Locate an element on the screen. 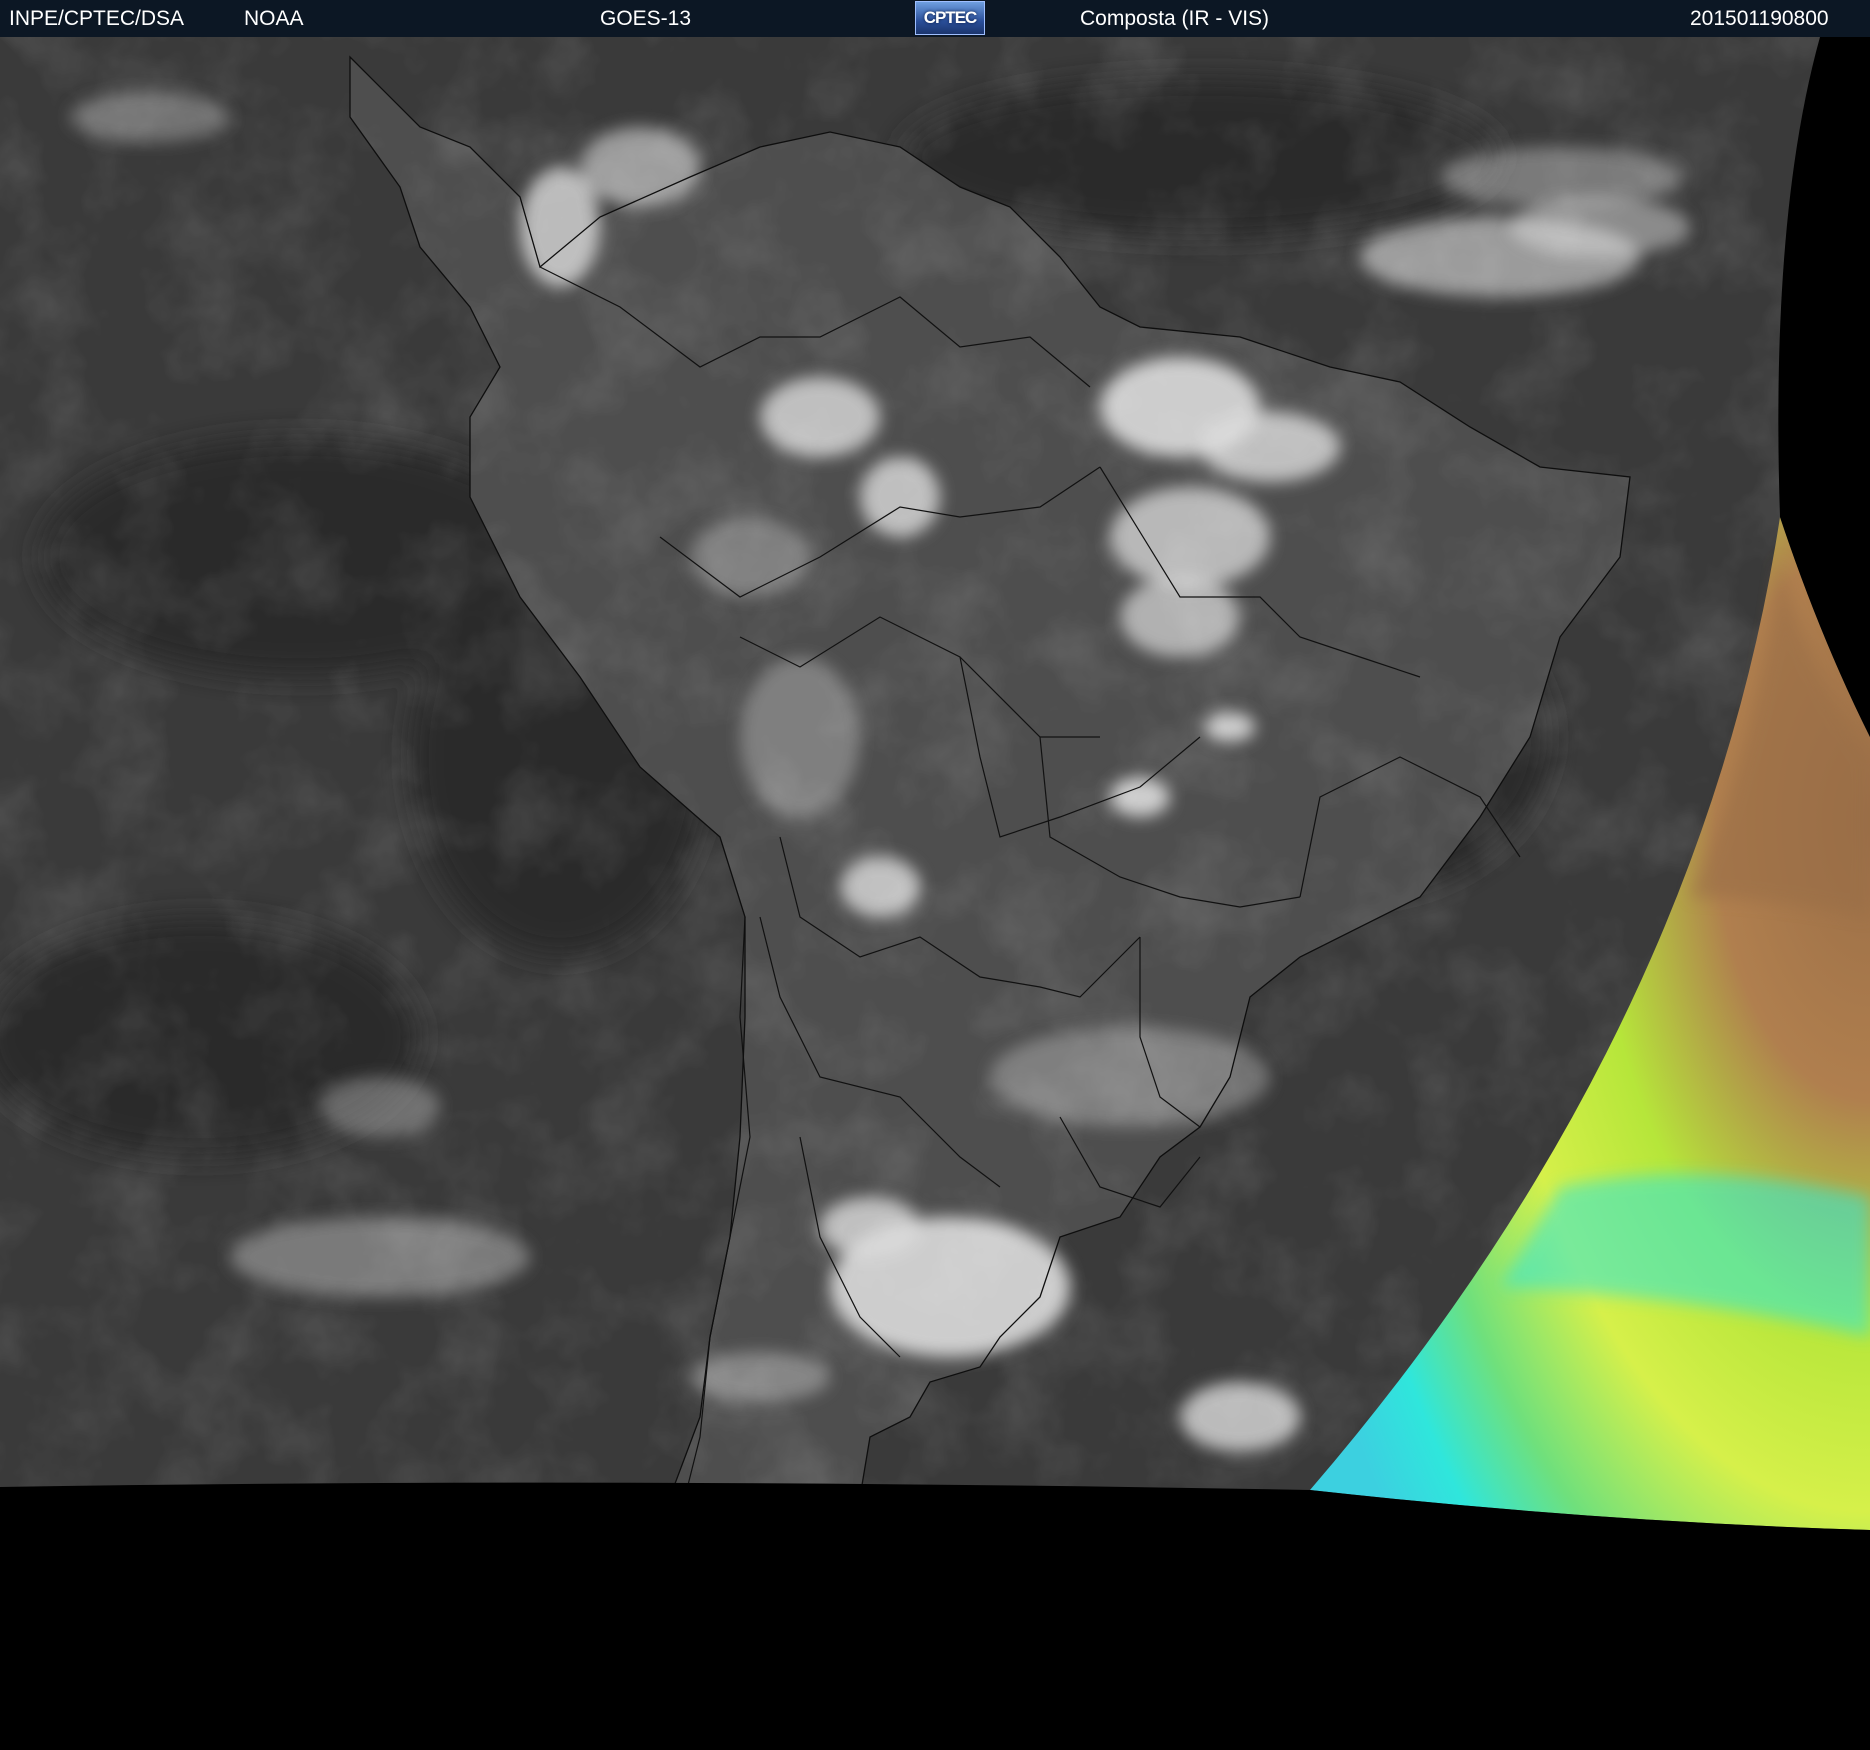 The height and width of the screenshot is (1750, 1870). cptec-logo-icon: CPTEC is located at coordinates (950, 18).